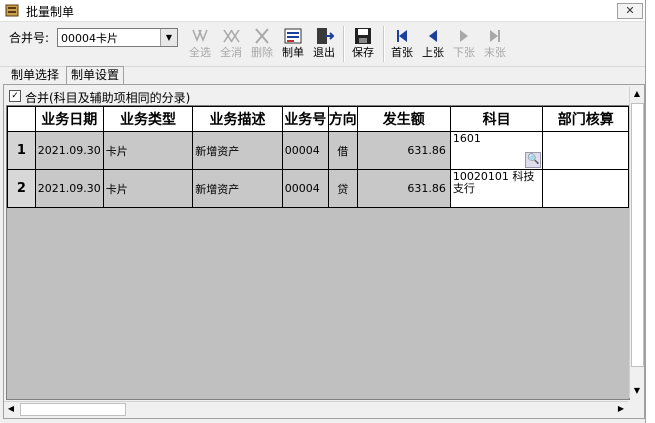 The width and height of the screenshot is (655, 423). I want to click on app-icon, so click(12, 10).